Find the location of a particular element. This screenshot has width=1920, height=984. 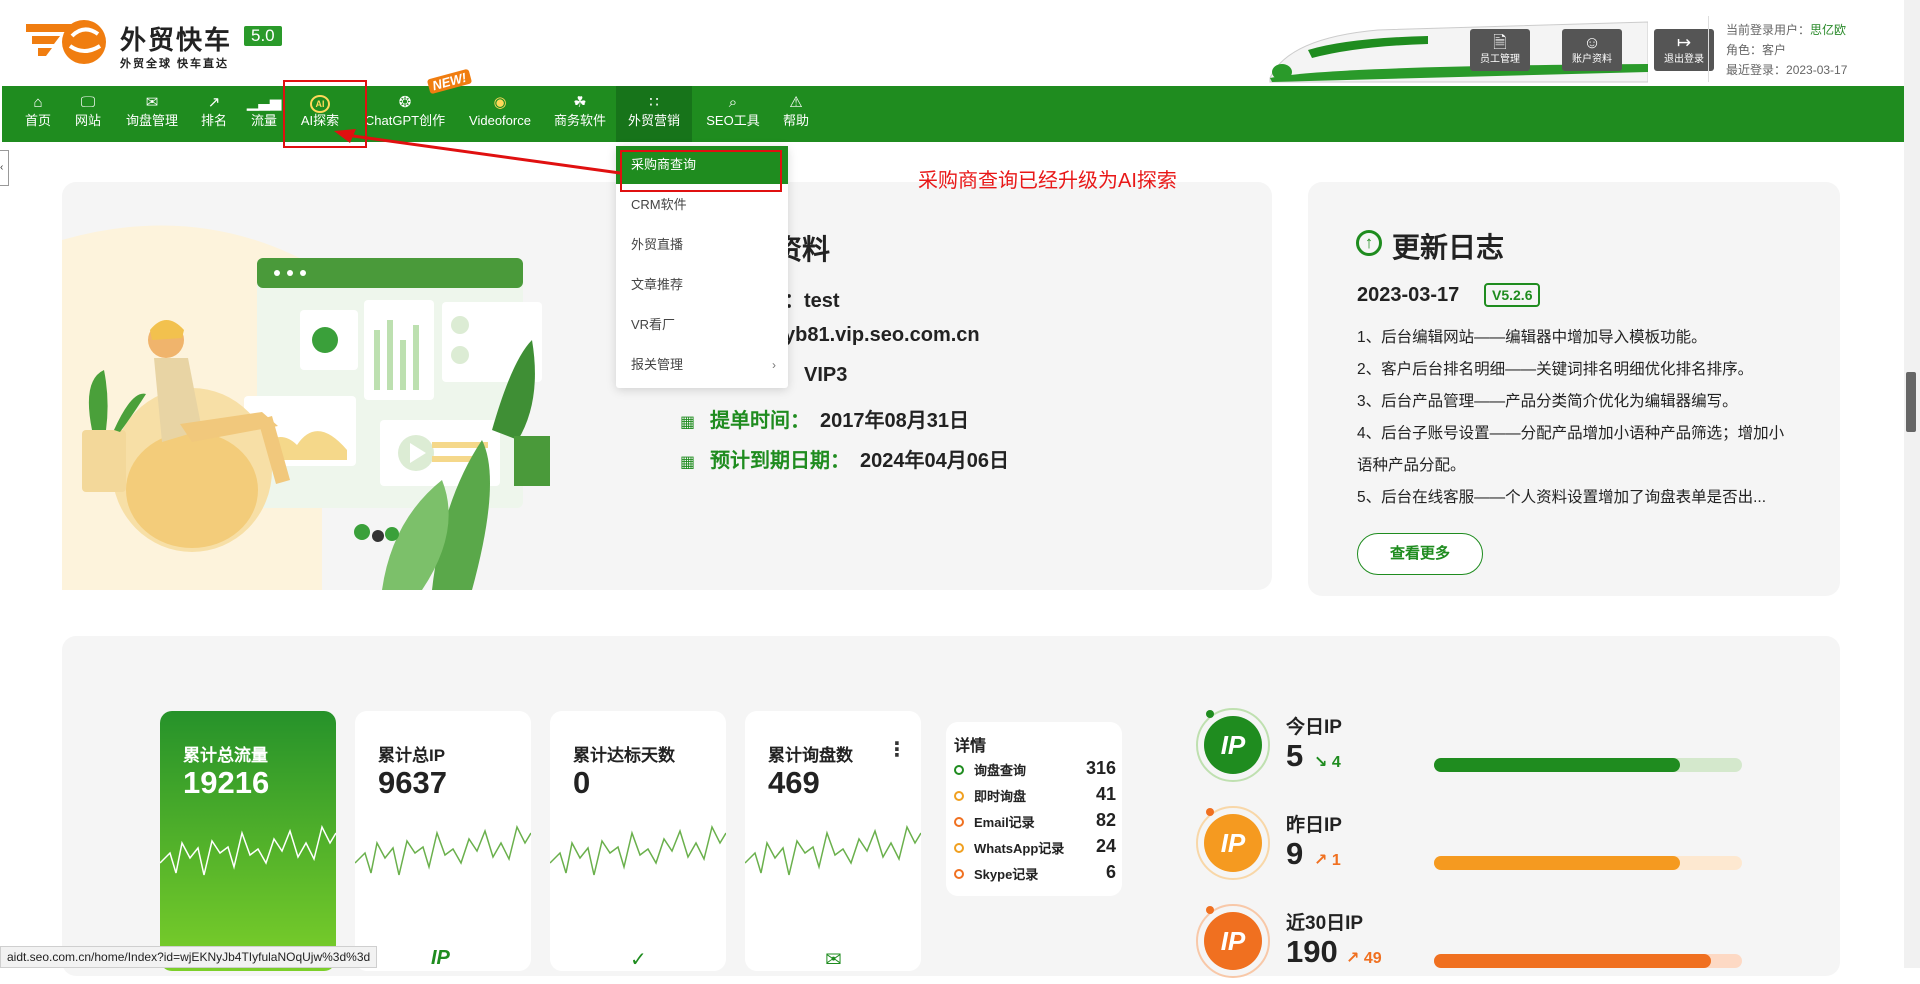

account-icon: ☺ is located at coordinates (1592, 42).